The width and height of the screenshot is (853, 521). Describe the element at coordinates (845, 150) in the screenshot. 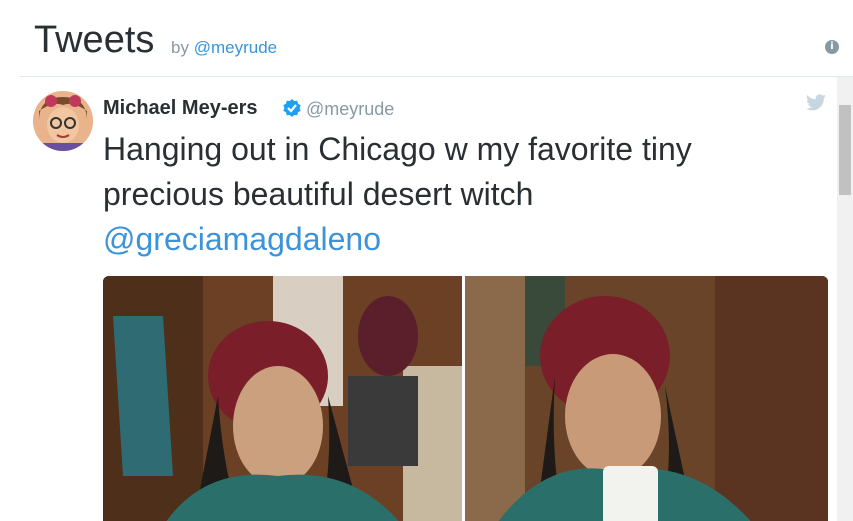

I see `scrollbar-thumb` at that location.